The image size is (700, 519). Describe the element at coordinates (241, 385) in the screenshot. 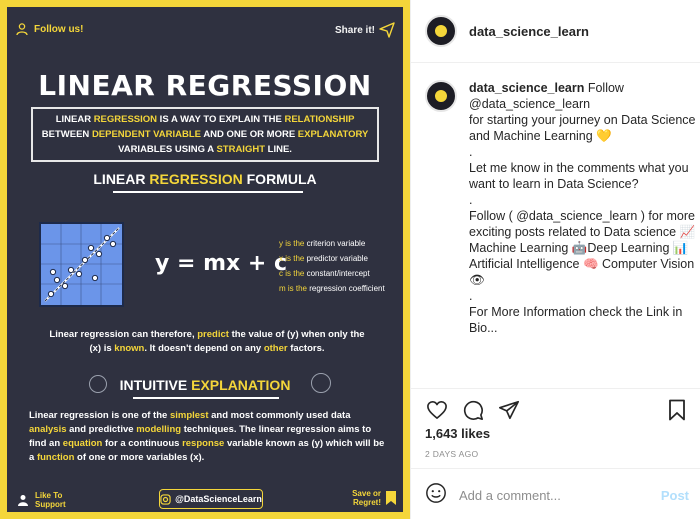

I see `highlighted-text: EXPLANATION` at that location.